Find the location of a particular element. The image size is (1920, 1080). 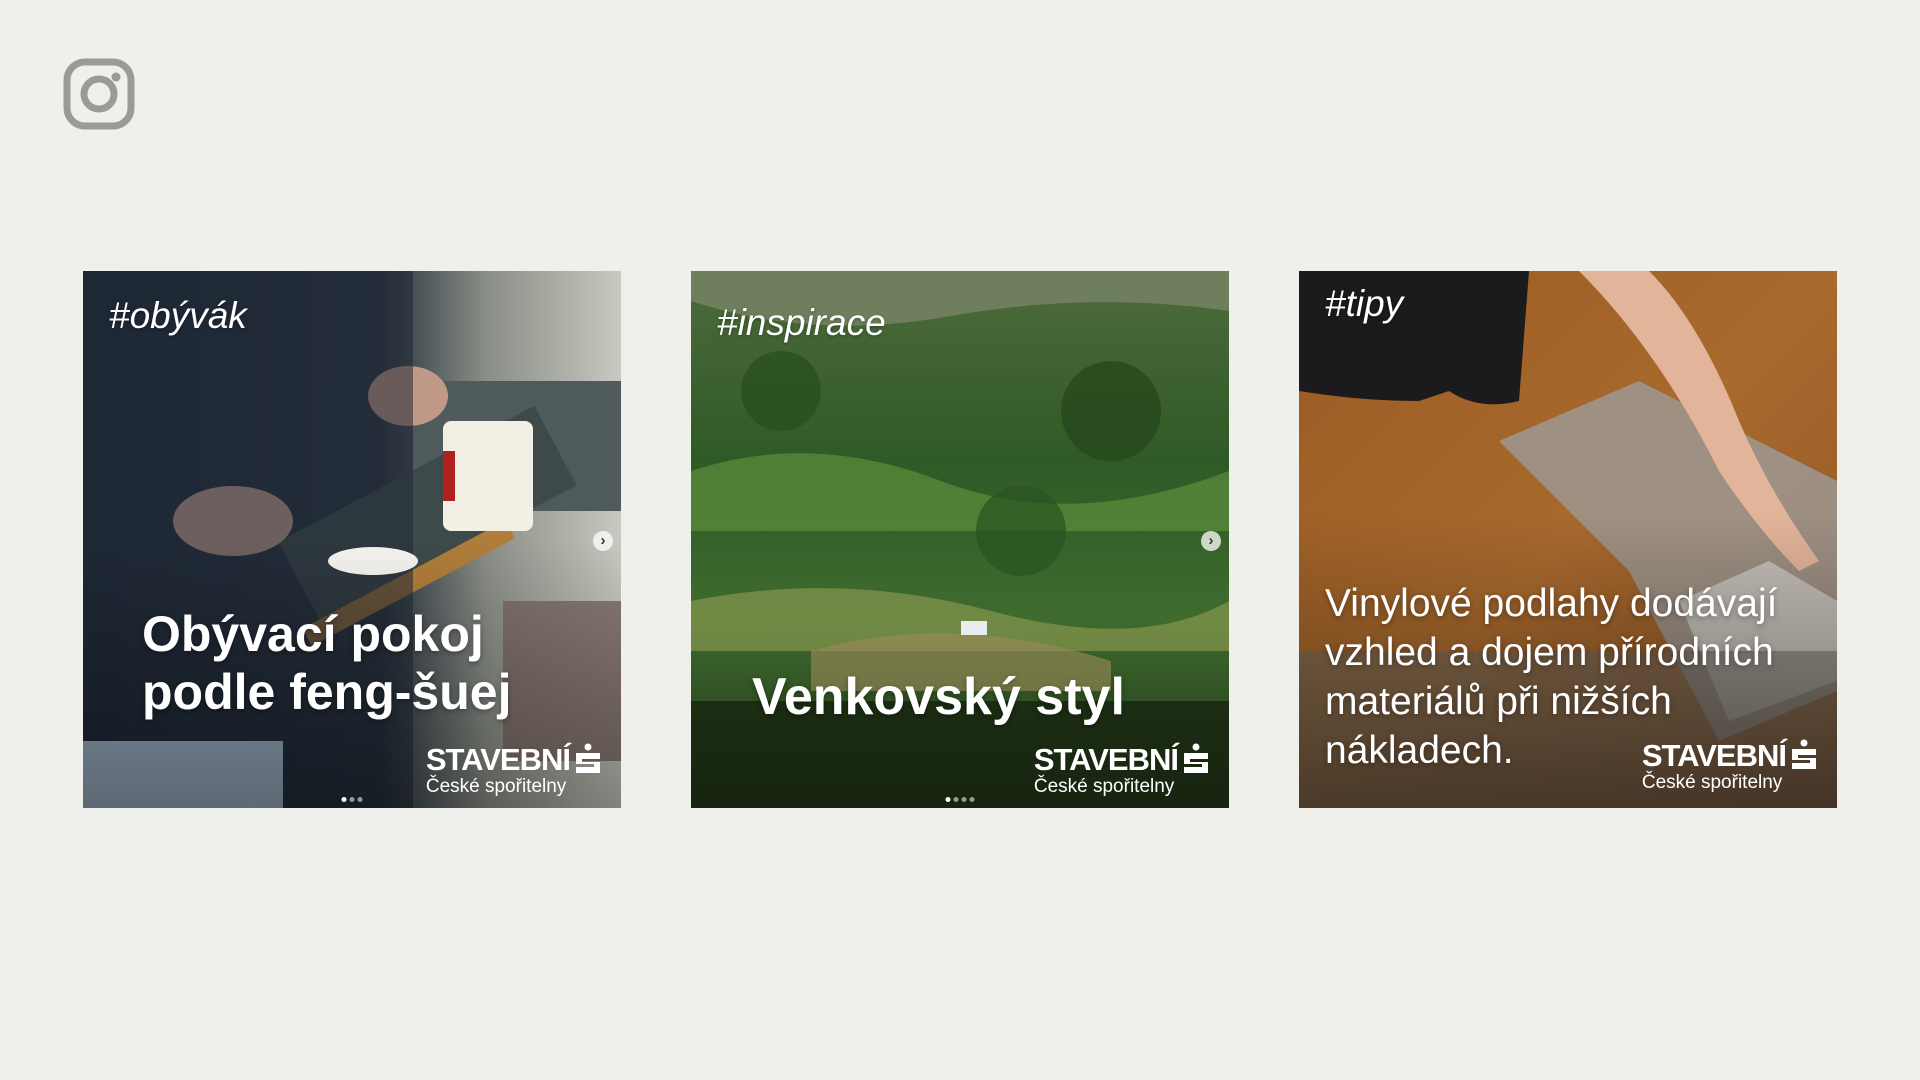

post-hashtag: #inspirace is located at coordinates (801, 322).